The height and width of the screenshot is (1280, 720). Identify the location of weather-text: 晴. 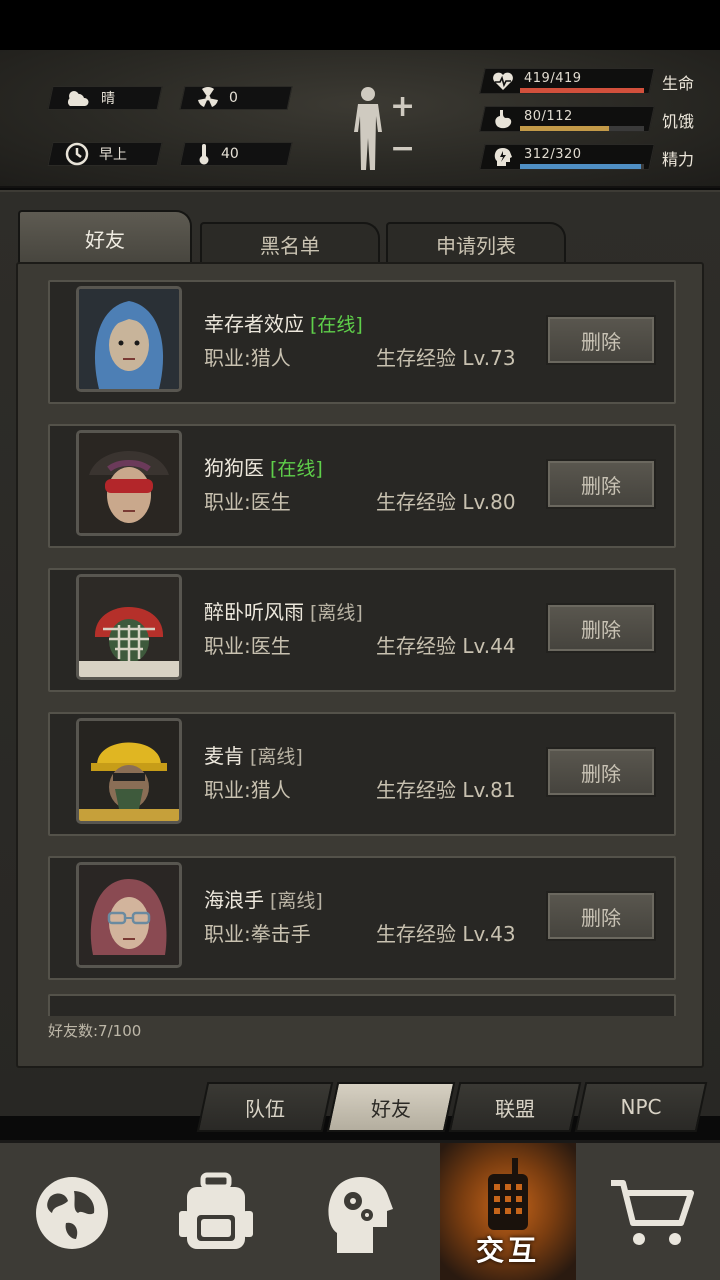
(108, 99).